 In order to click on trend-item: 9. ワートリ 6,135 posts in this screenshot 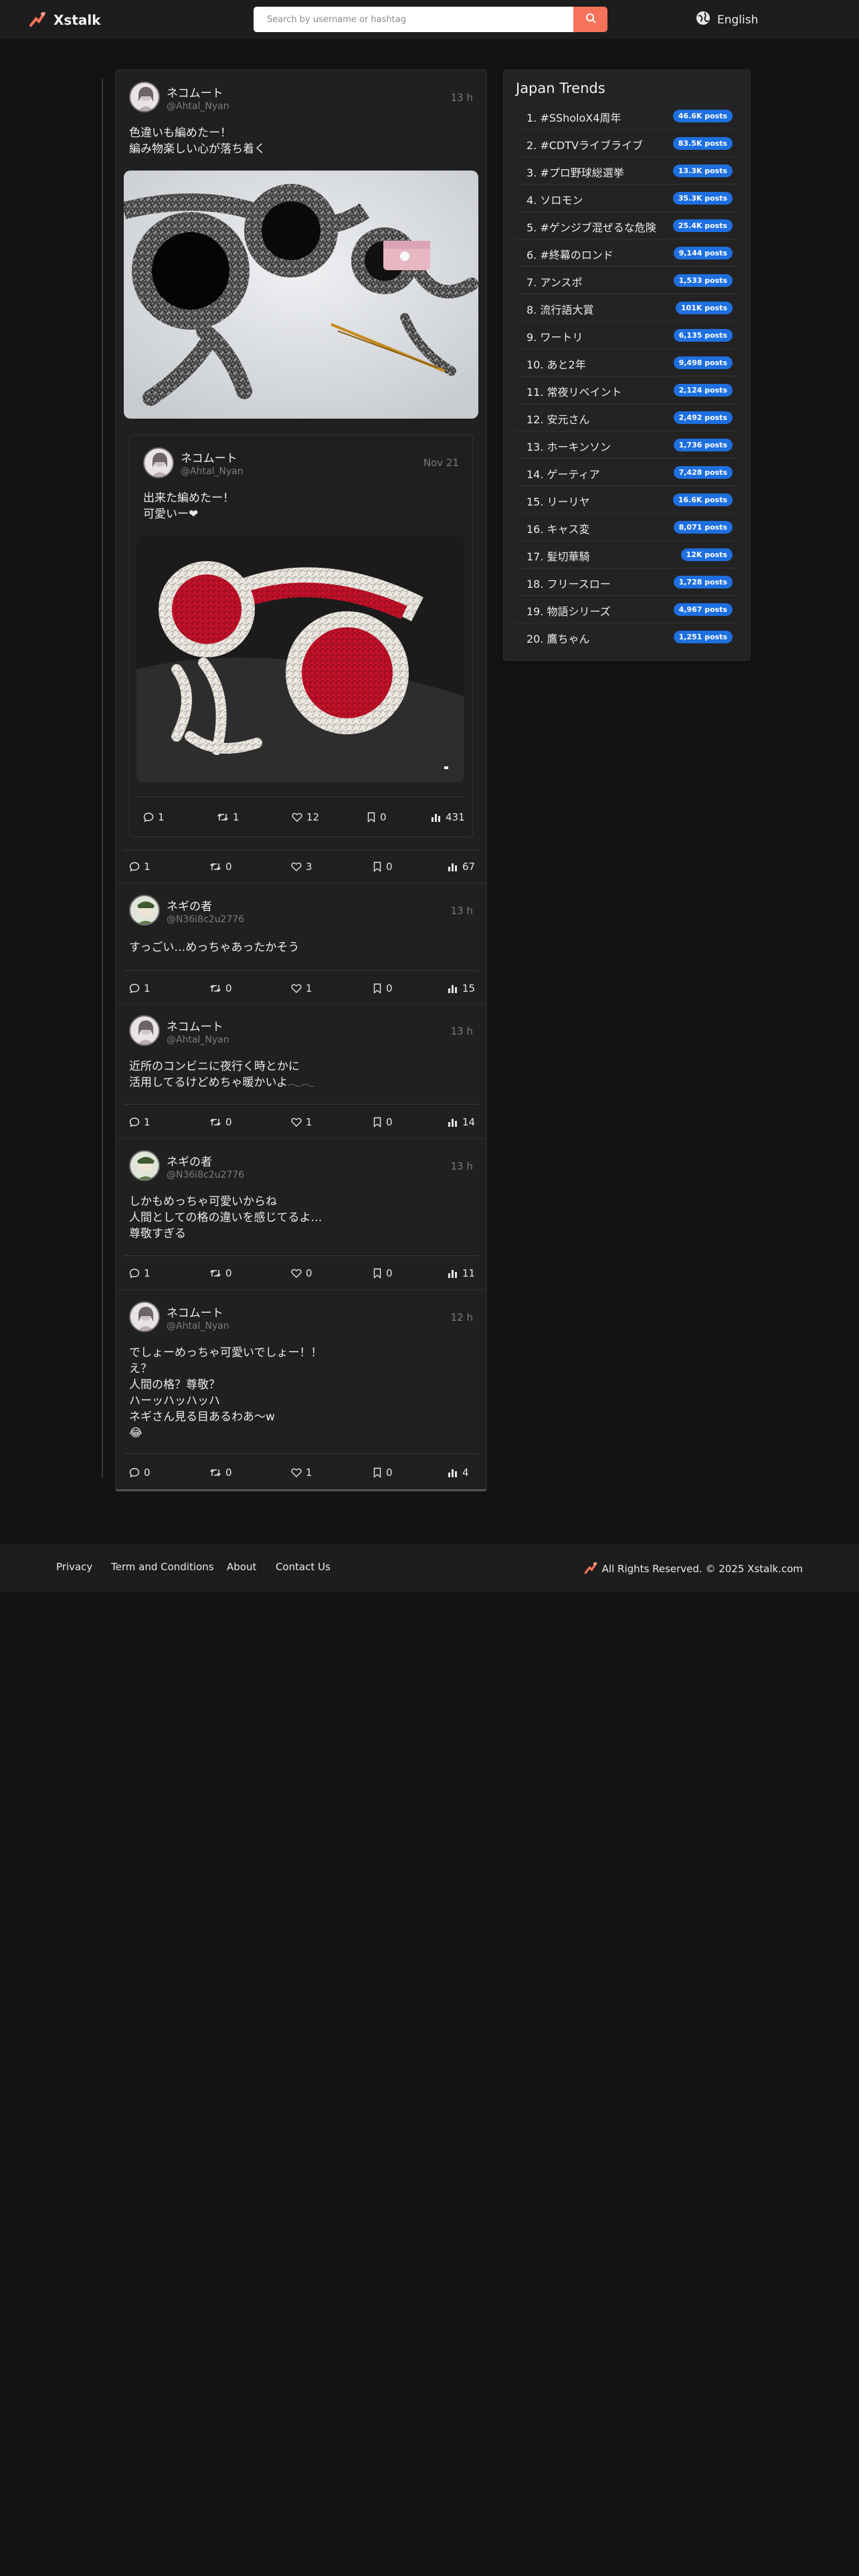, I will do `click(627, 336)`.